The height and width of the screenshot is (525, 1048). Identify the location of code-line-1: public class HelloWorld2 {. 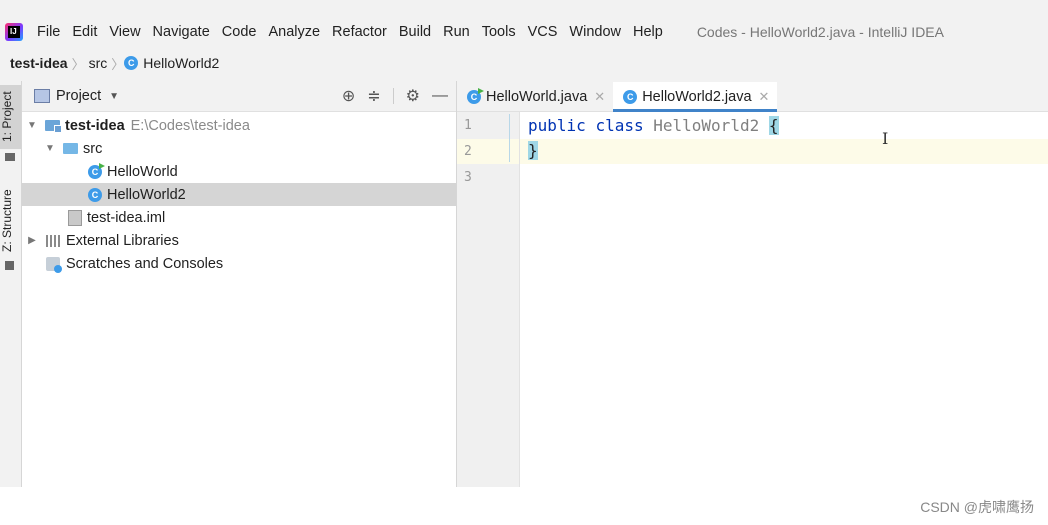
(653, 125).